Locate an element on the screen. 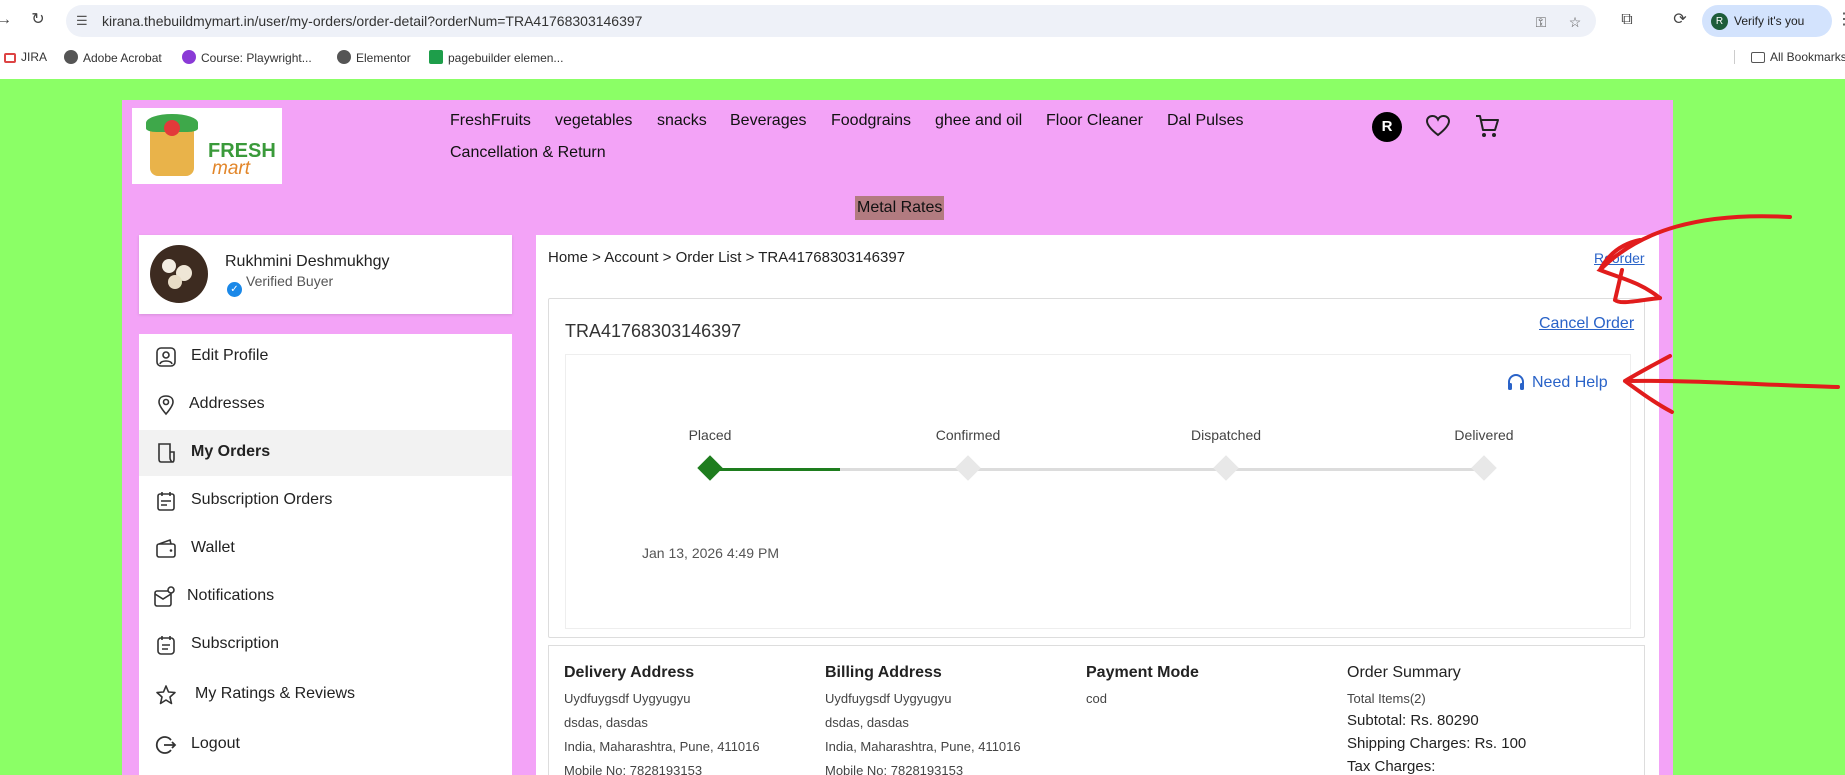  password-key-icon: ⚿ is located at coordinates (1541, 22).